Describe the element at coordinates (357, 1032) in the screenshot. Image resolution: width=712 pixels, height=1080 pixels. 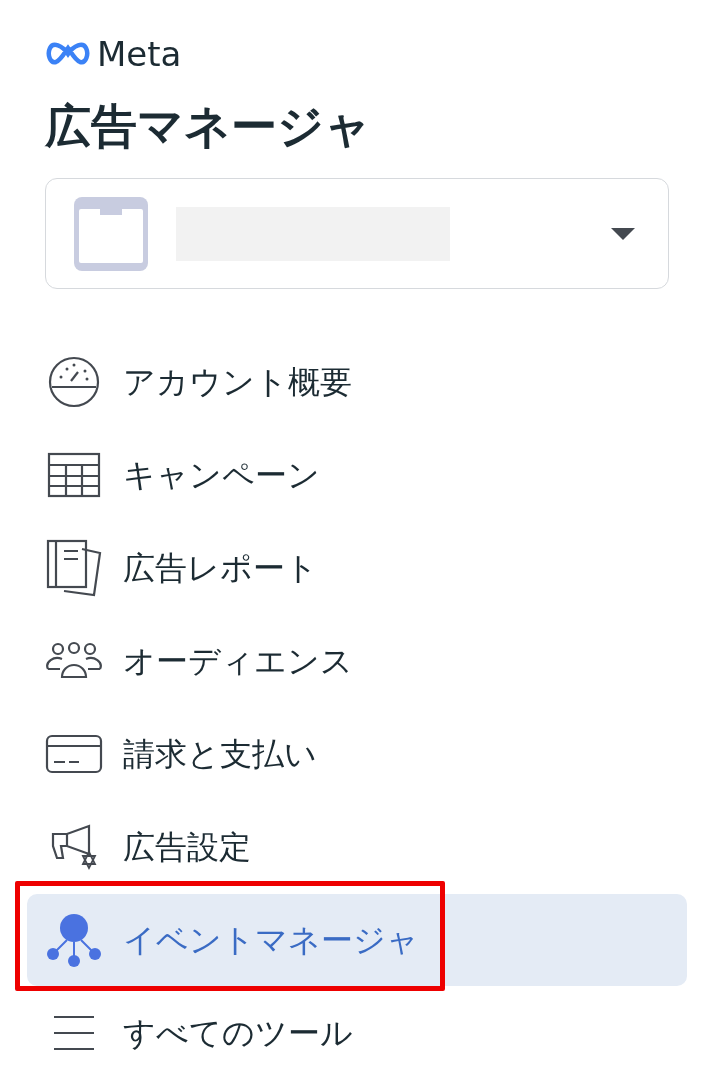
I see `nav-item: すべてのツール` at that location.